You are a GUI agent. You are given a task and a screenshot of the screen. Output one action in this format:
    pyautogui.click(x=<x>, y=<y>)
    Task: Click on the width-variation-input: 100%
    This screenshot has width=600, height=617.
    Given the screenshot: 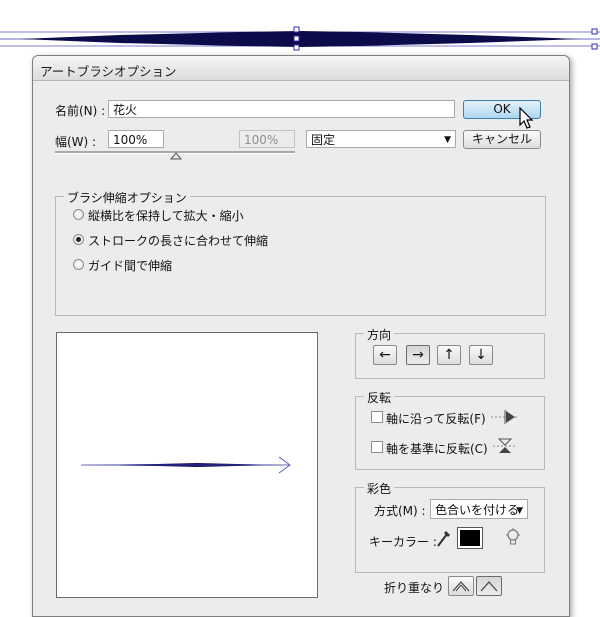 What is the action you would take?
    pyautogui.click(x=267, y=139)
    